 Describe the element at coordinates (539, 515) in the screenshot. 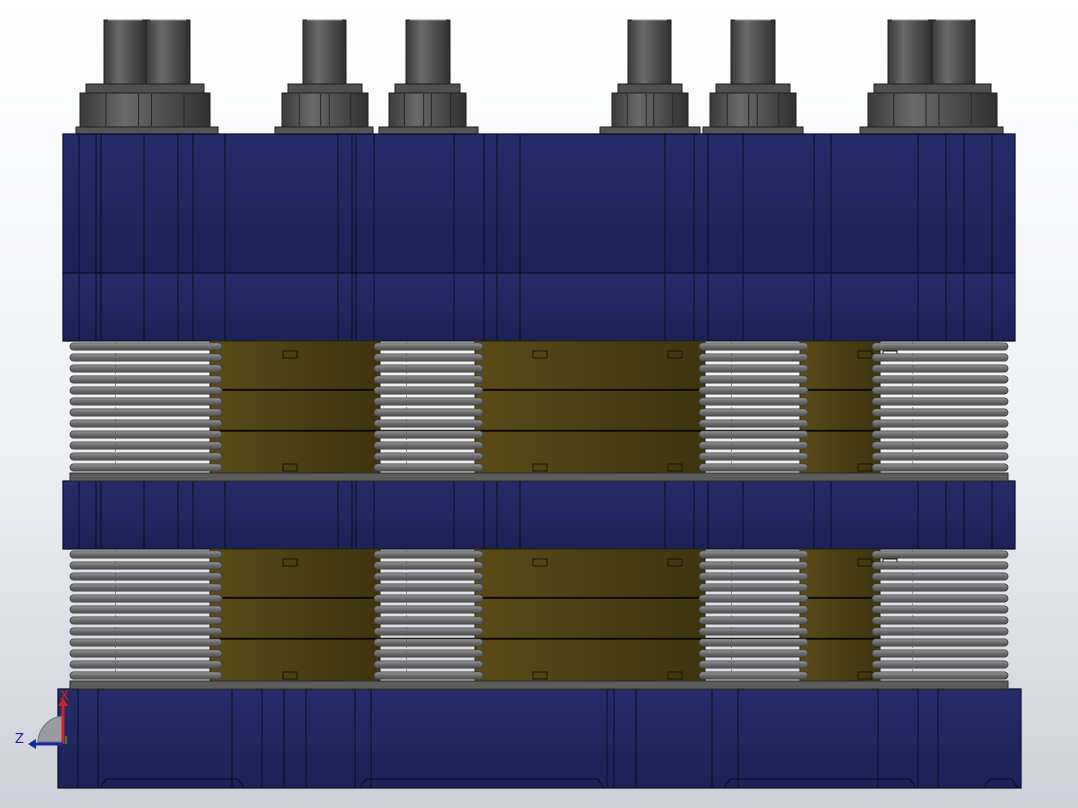

I see `middle-plate` at that location.